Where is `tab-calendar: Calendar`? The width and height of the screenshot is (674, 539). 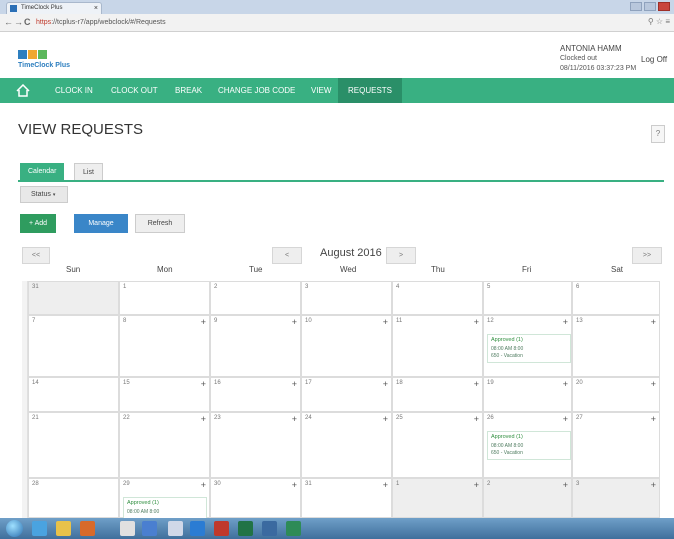
tab-calendar: Calendar is located at coordinates (42, 171).